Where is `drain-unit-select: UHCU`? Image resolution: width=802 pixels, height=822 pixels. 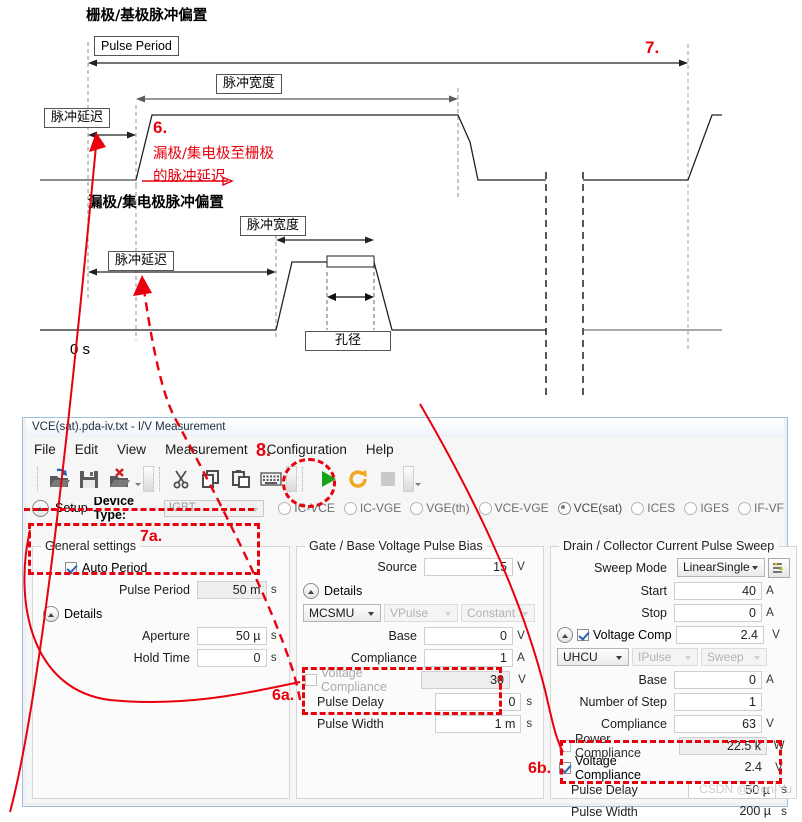 drain-unit-select: UHCU is located at coordinates (593, 657).